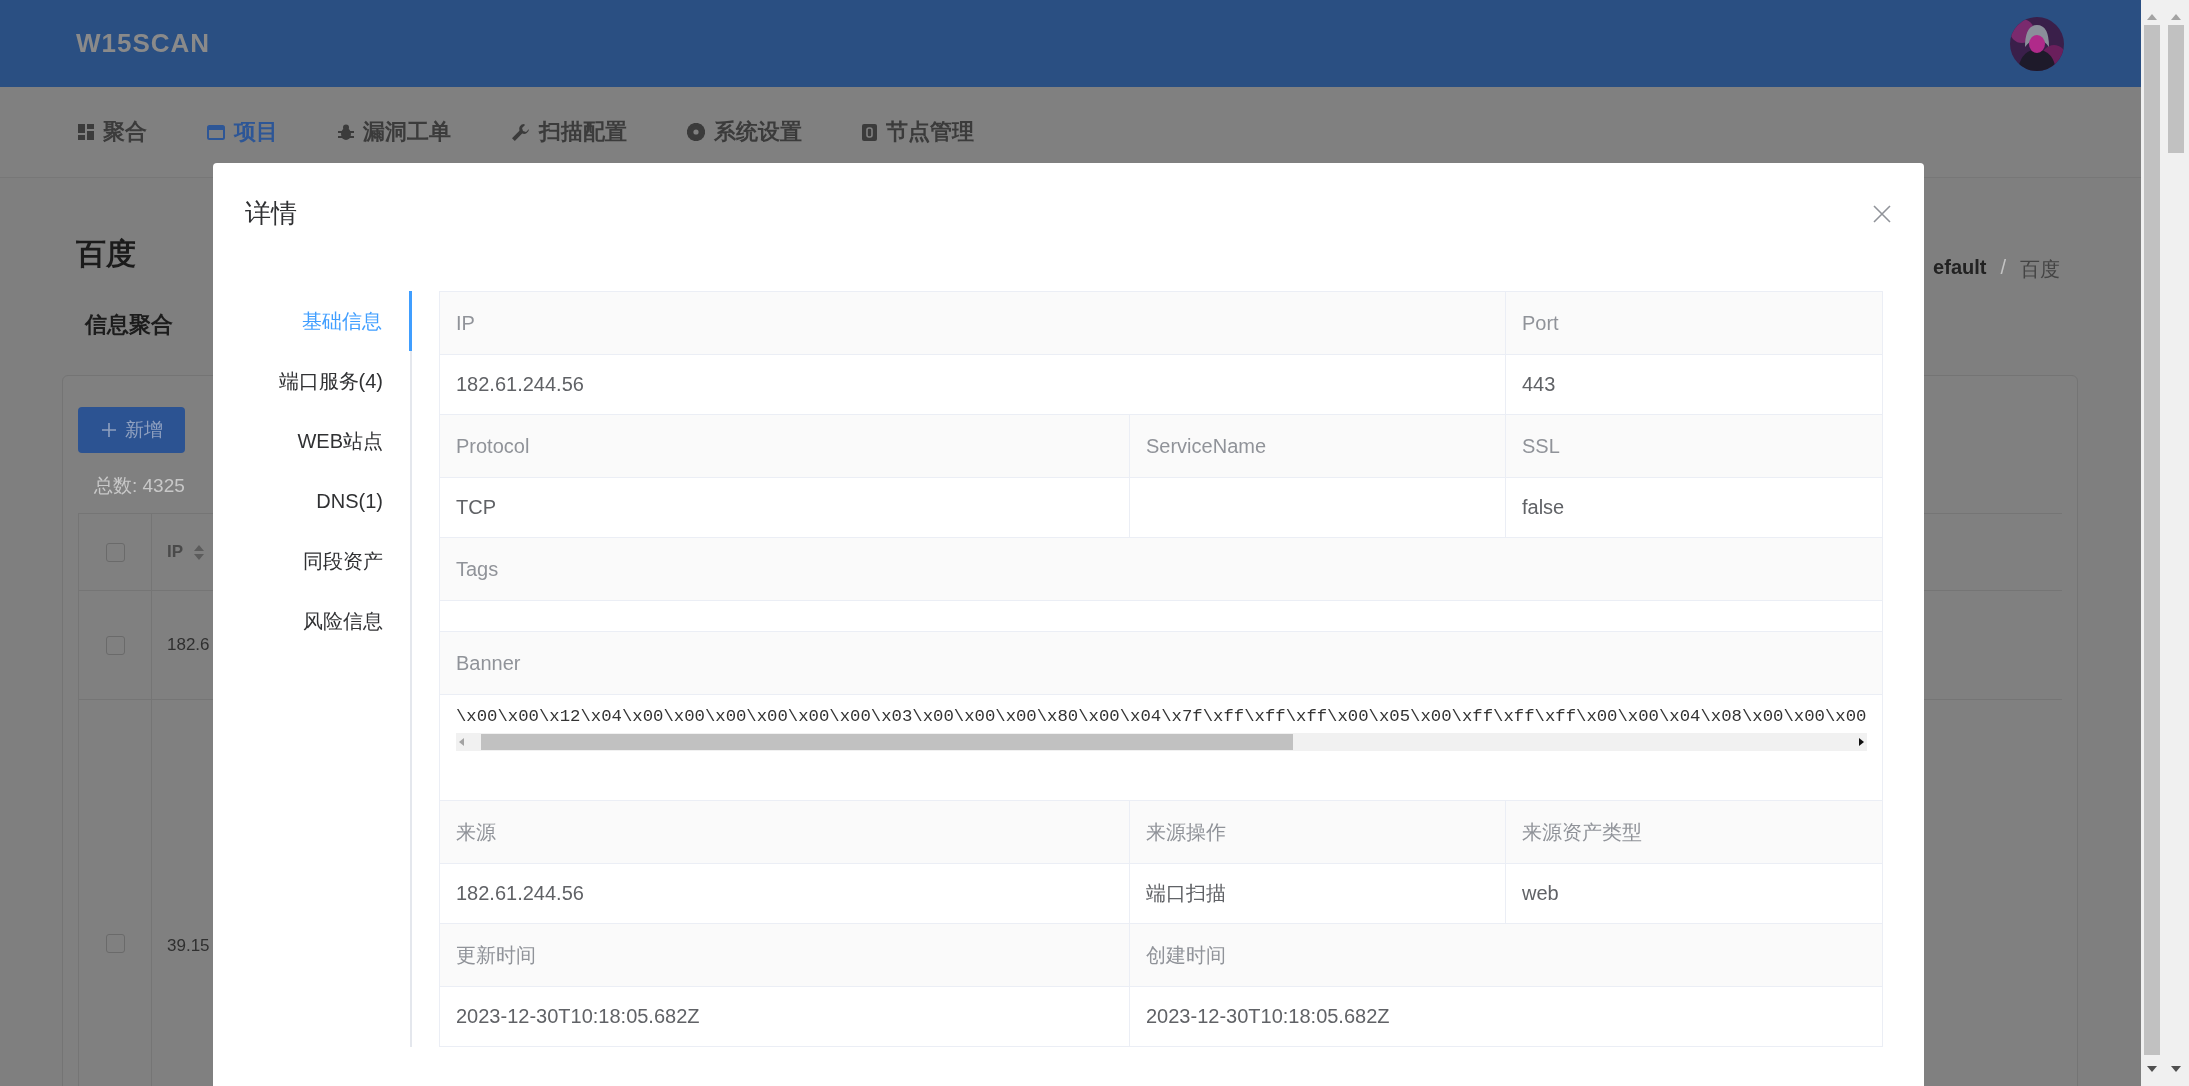 This screenshot has width=2189, height=1086. Describe the element at coordinates (188, 946) in the screenshot. I see `table-cell: 39.15` at that location.